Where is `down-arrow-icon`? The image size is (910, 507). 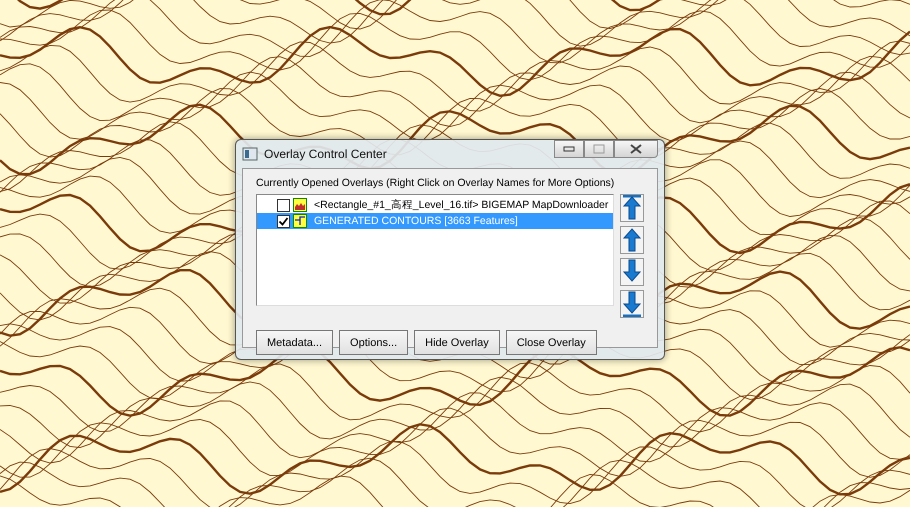
down-arrow-icon is located at coordinates (632, 304).